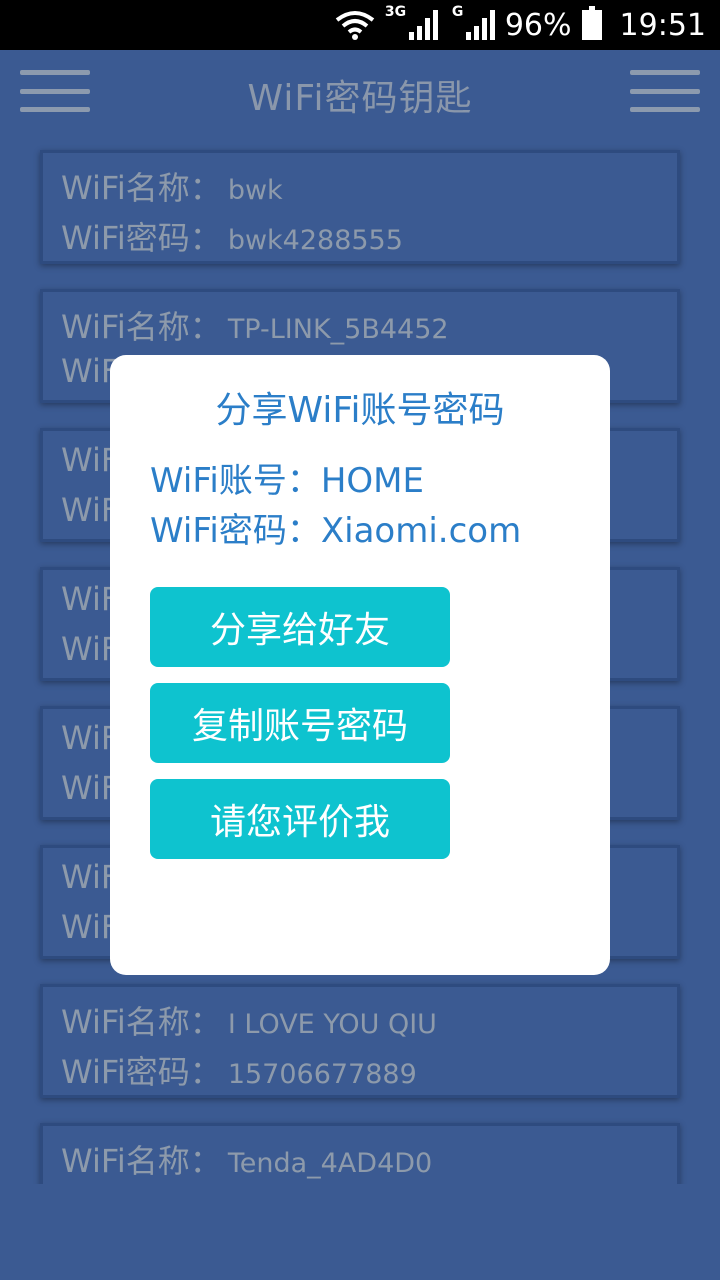 The width and height of the screenshot is (720, 1280). I want to click on more-menu-icon, so click(665, 91).